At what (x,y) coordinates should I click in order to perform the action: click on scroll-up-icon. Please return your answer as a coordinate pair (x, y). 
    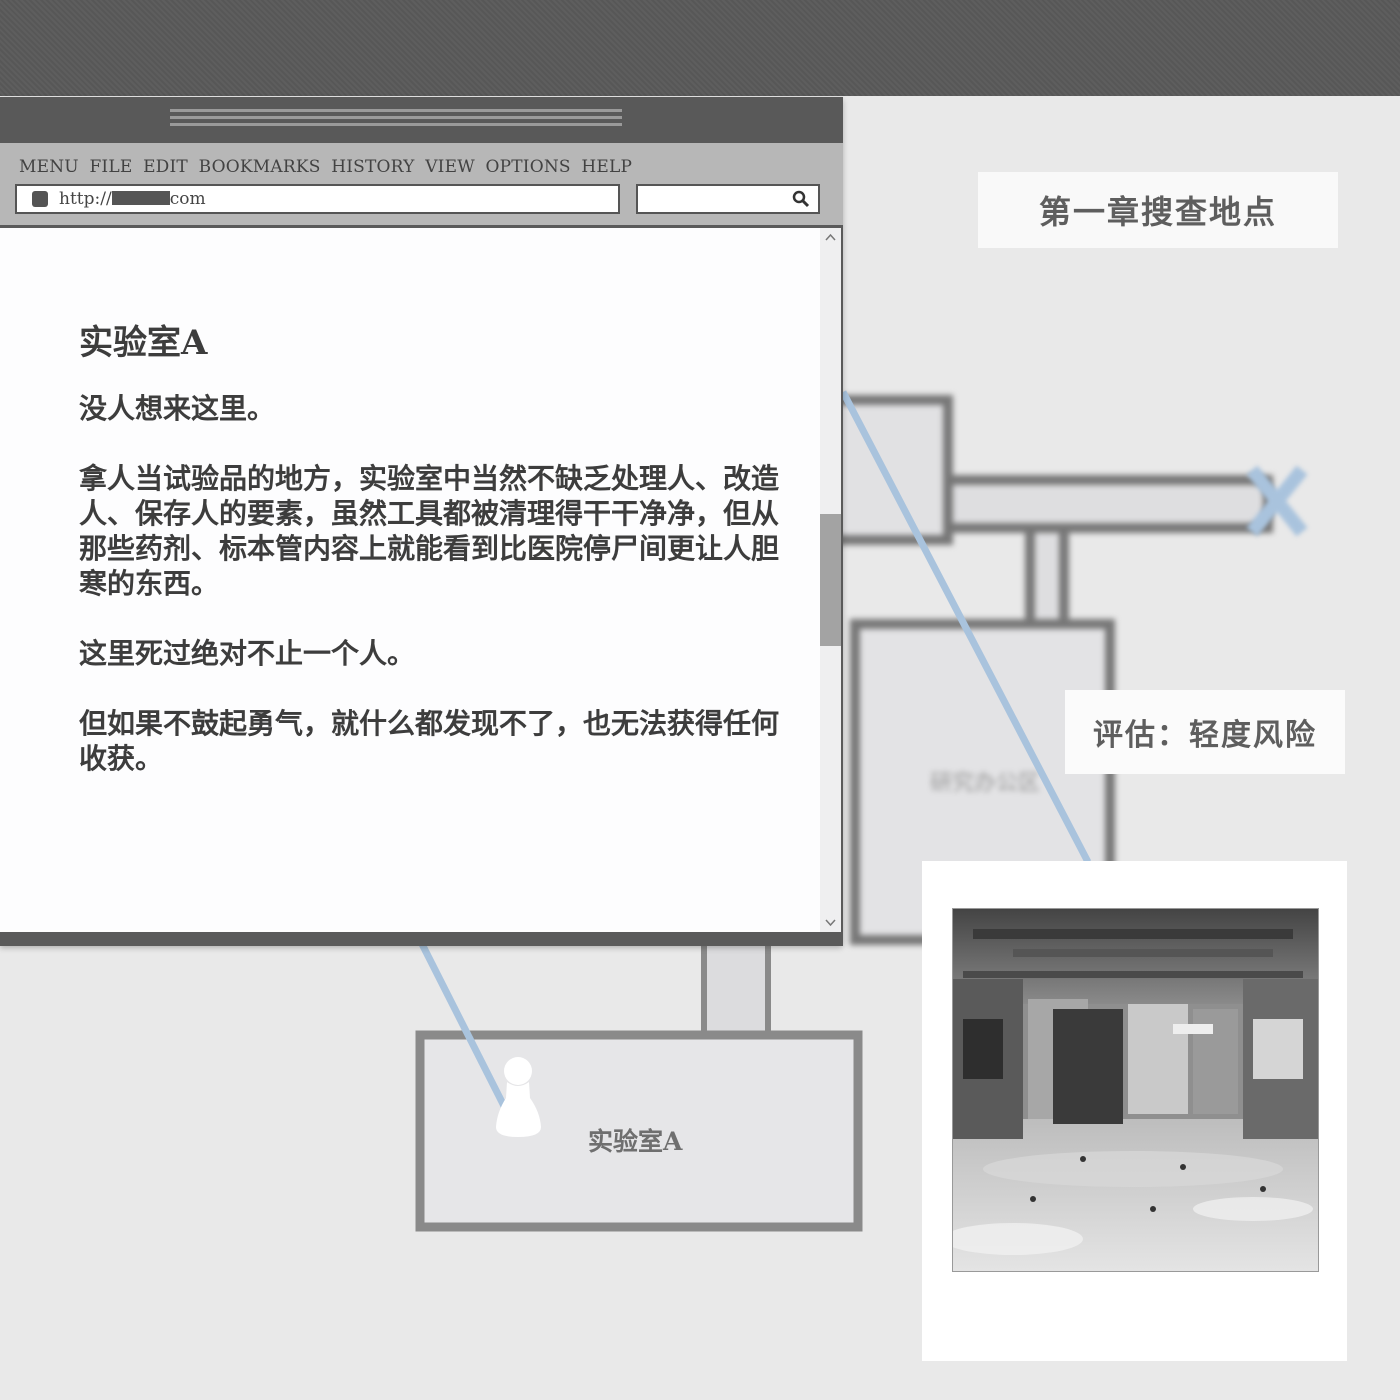
    Looking at the image, I should click on (830, 237).